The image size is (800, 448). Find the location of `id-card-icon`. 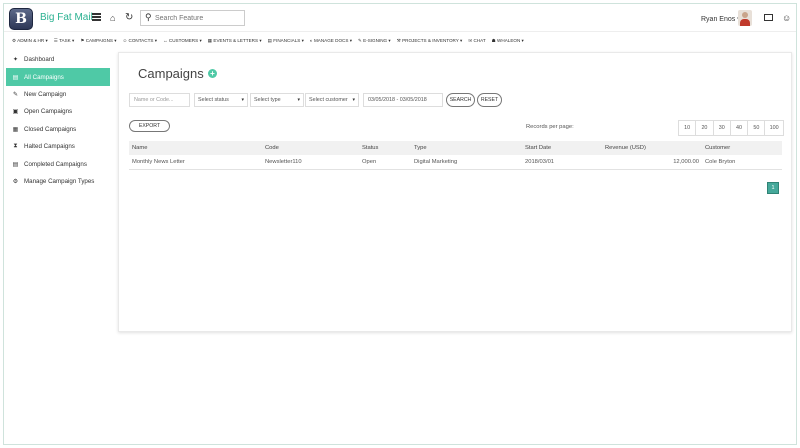

id-card-icon is located at coordinates (768, 17).